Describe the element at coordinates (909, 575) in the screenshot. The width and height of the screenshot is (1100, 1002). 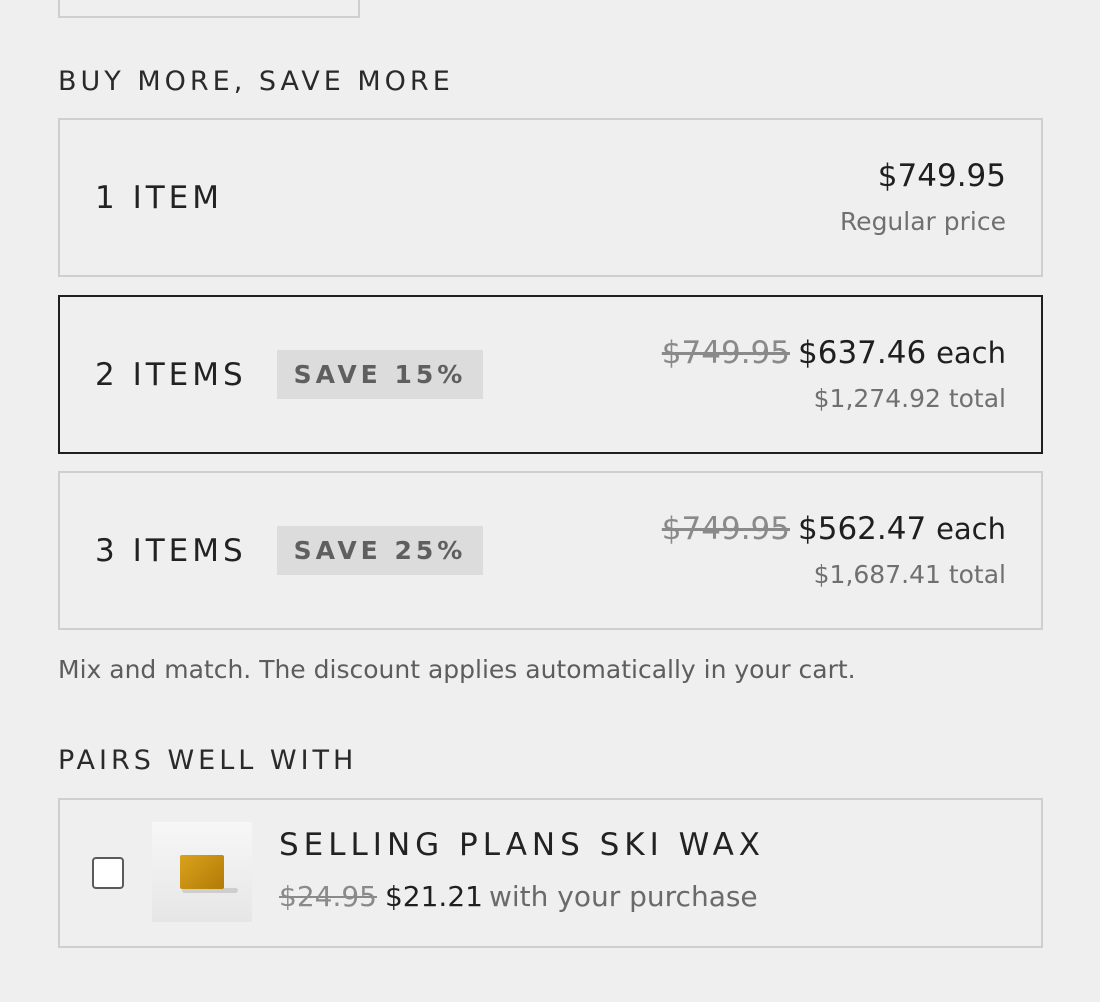
I see `tier-total: $1,687.41 total` at that location.